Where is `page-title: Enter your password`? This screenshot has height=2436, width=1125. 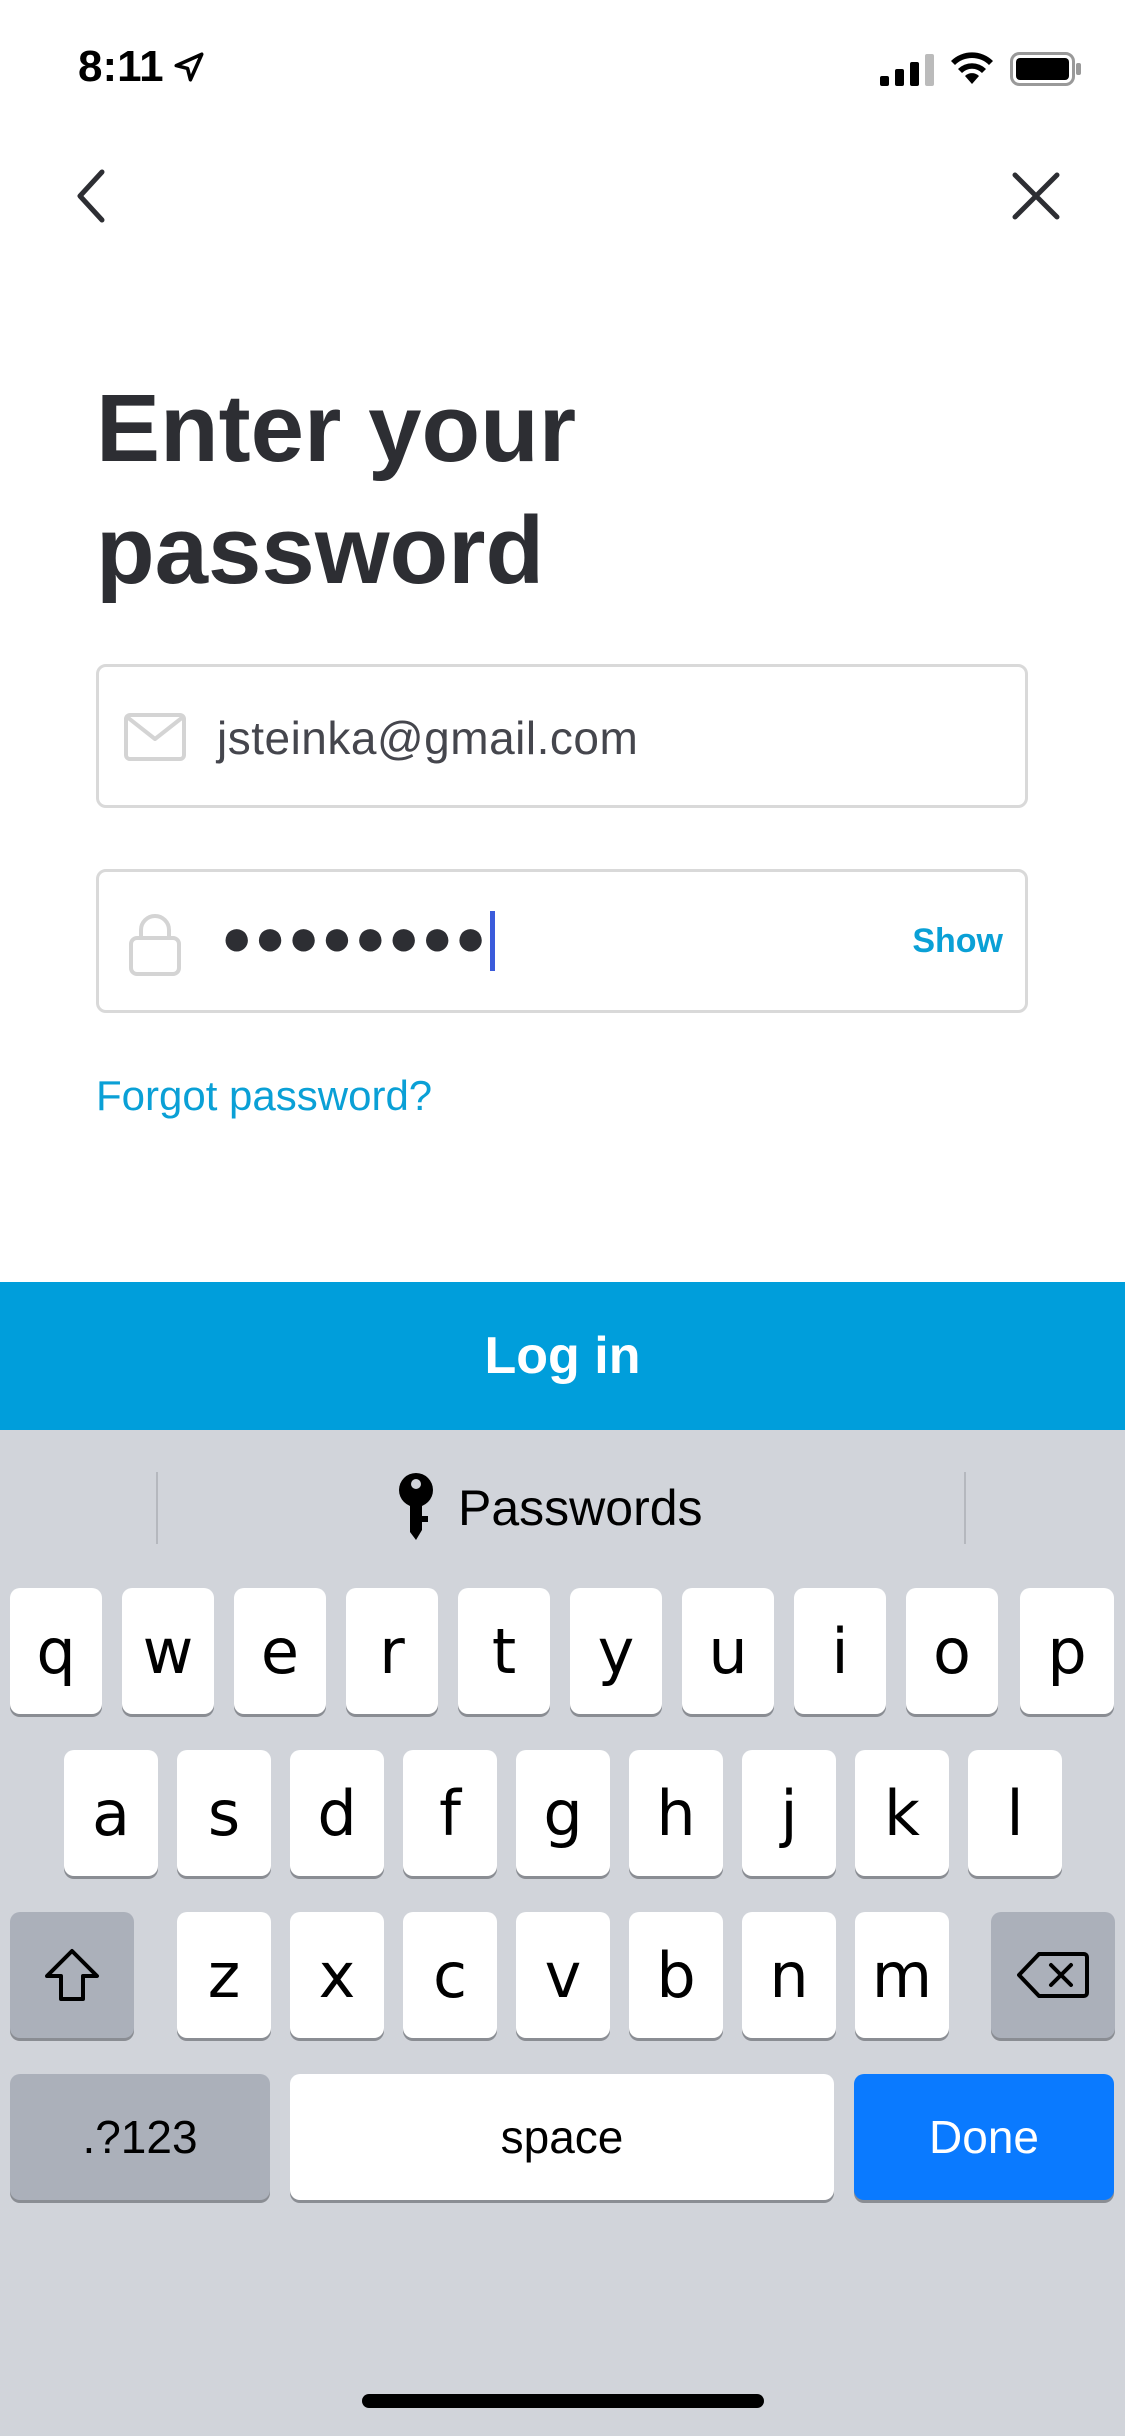 page-title: Enter your password is located at coordinates (336, 489).